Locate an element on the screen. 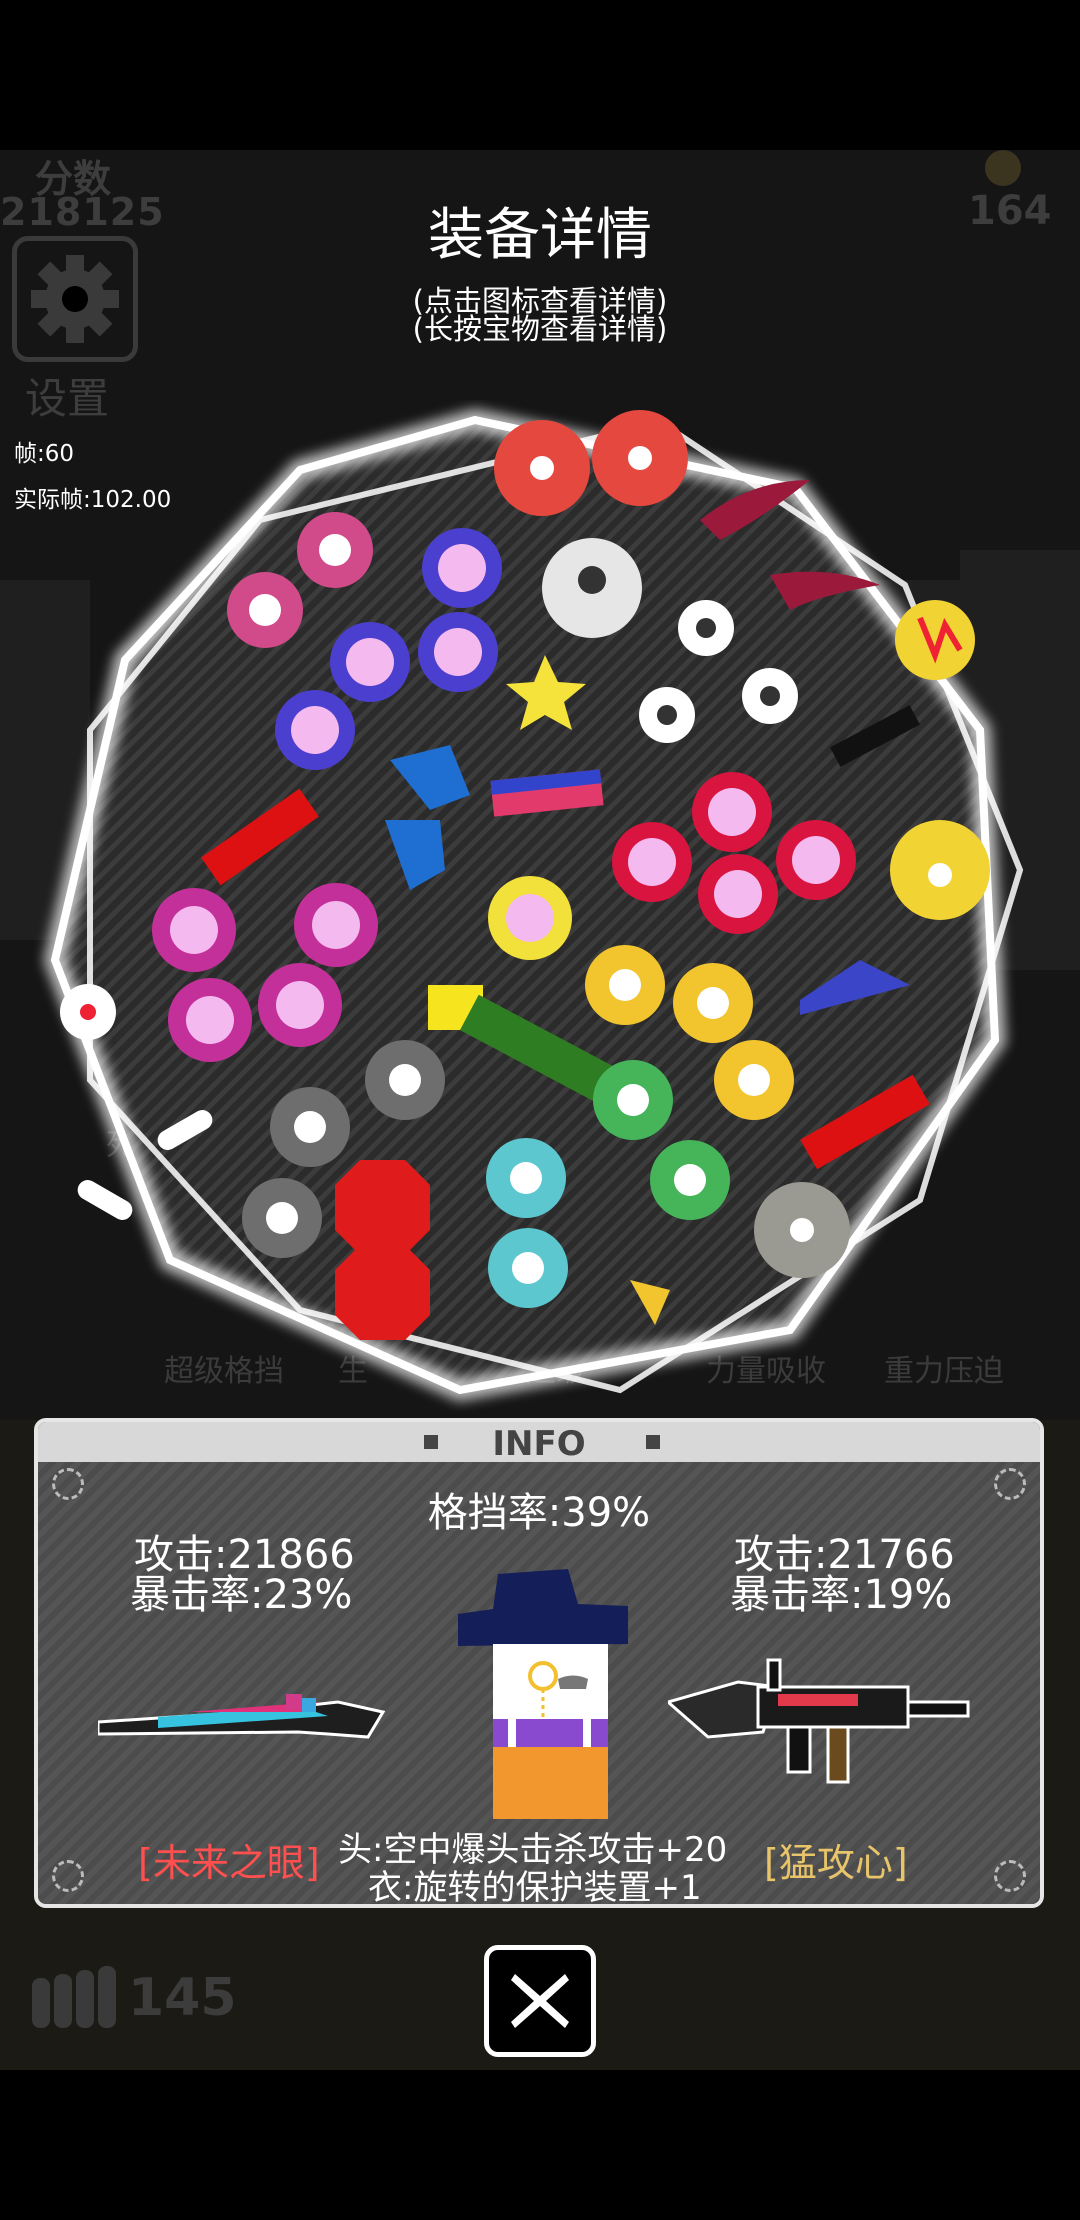  right-attack: 攻击:21766 is located at coordinates (844, 1555).